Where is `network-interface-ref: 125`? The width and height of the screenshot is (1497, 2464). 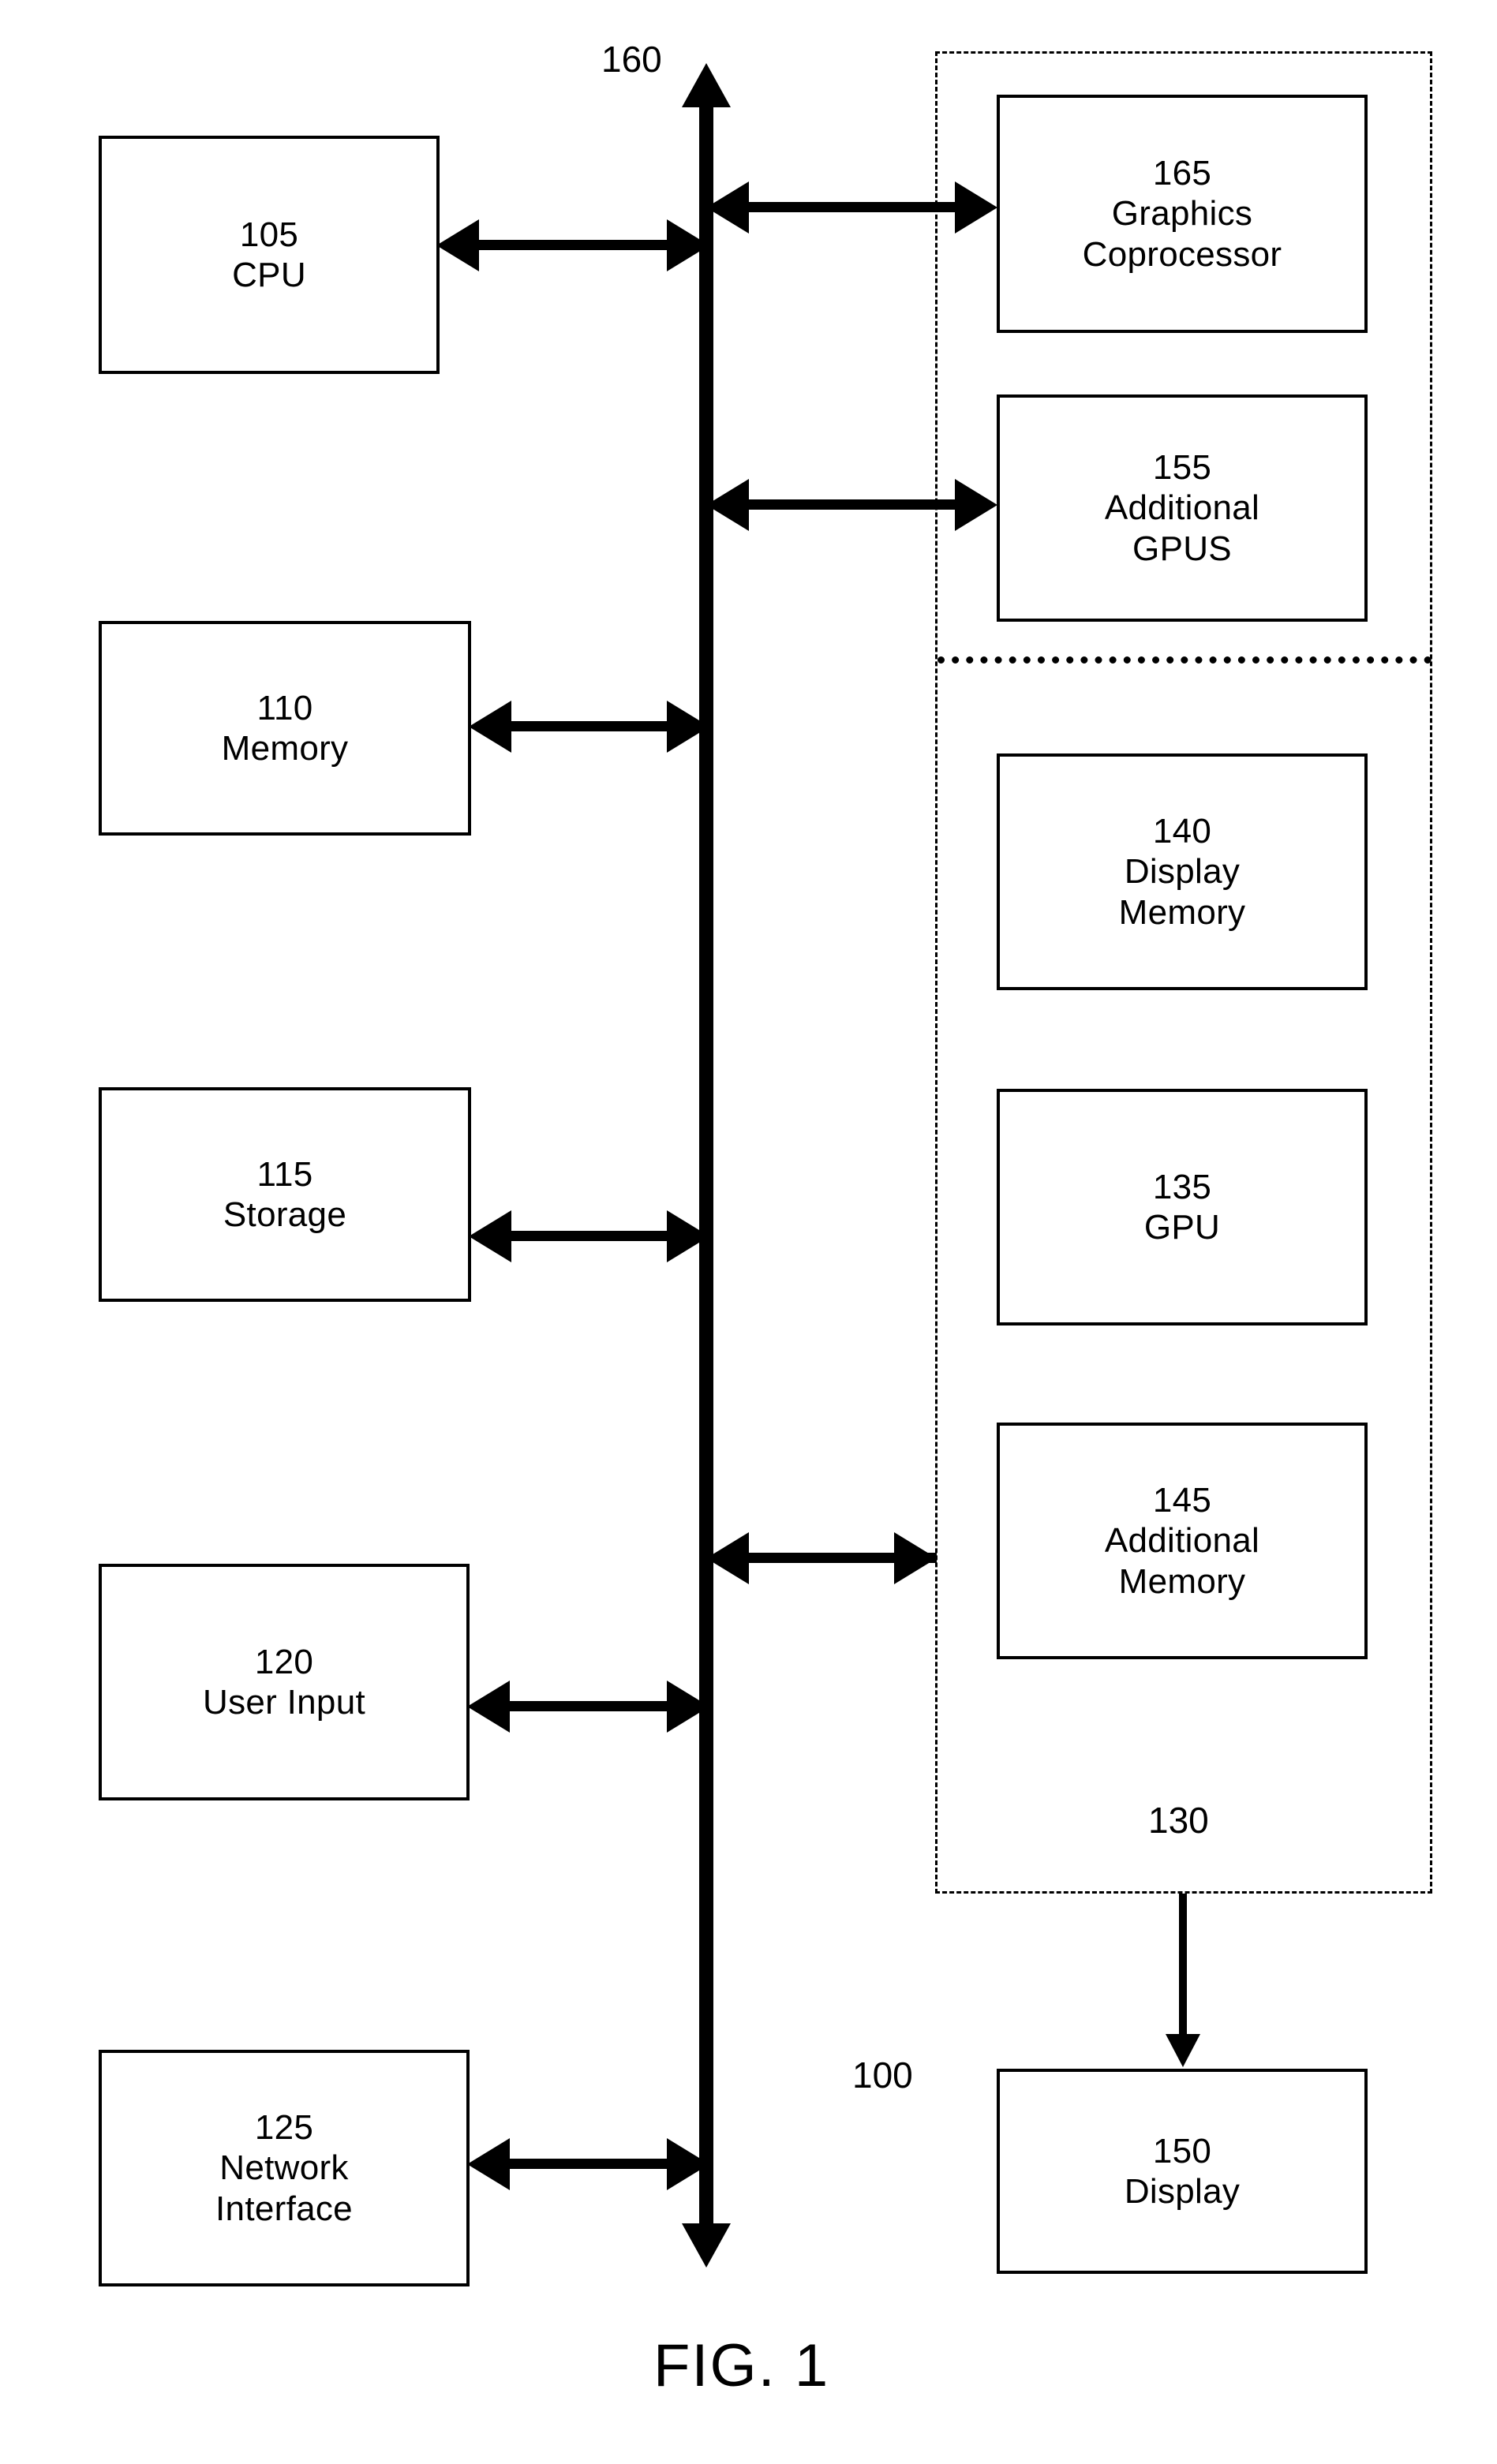
network-interface-ref: 125 is located at coordinates (284, 2128).